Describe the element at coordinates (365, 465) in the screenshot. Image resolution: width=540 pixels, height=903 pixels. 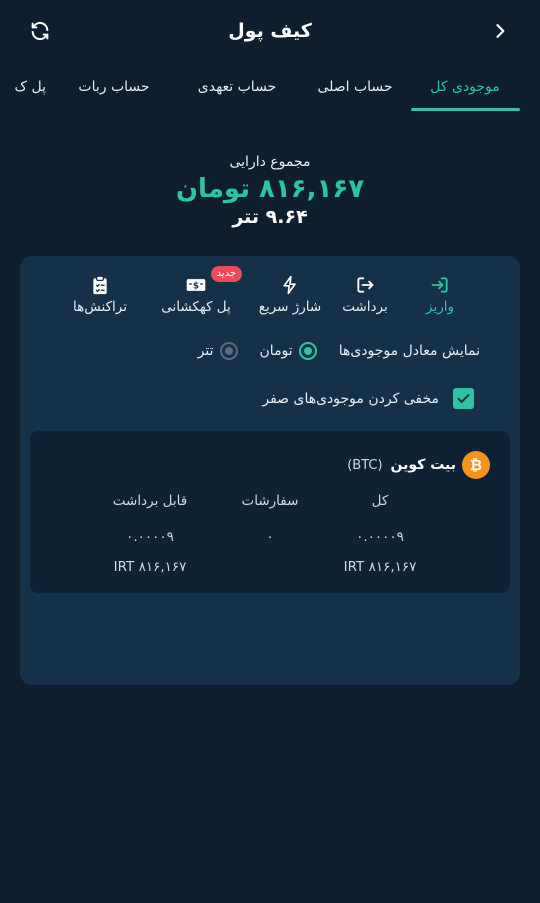
I see `asset-symbol: (BTC)` at that location.